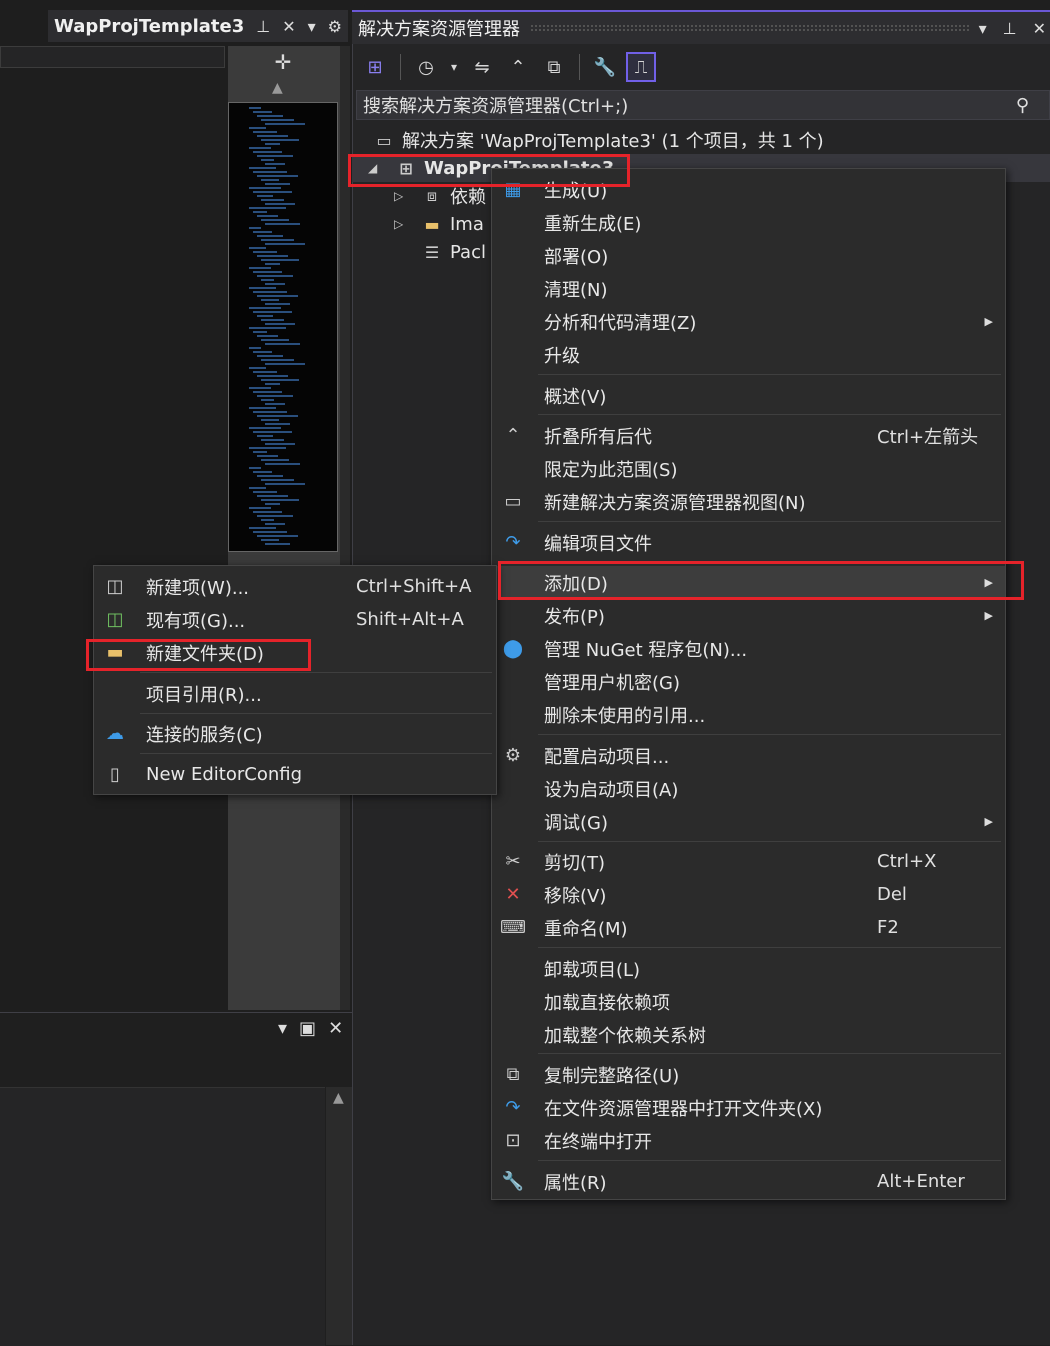 This screenshot has height=1346, width=1050. Describe the element at coordinates (748, 468) in the screenshot. I see `menu-item-scope: 限定为此范围(S)` at that location.